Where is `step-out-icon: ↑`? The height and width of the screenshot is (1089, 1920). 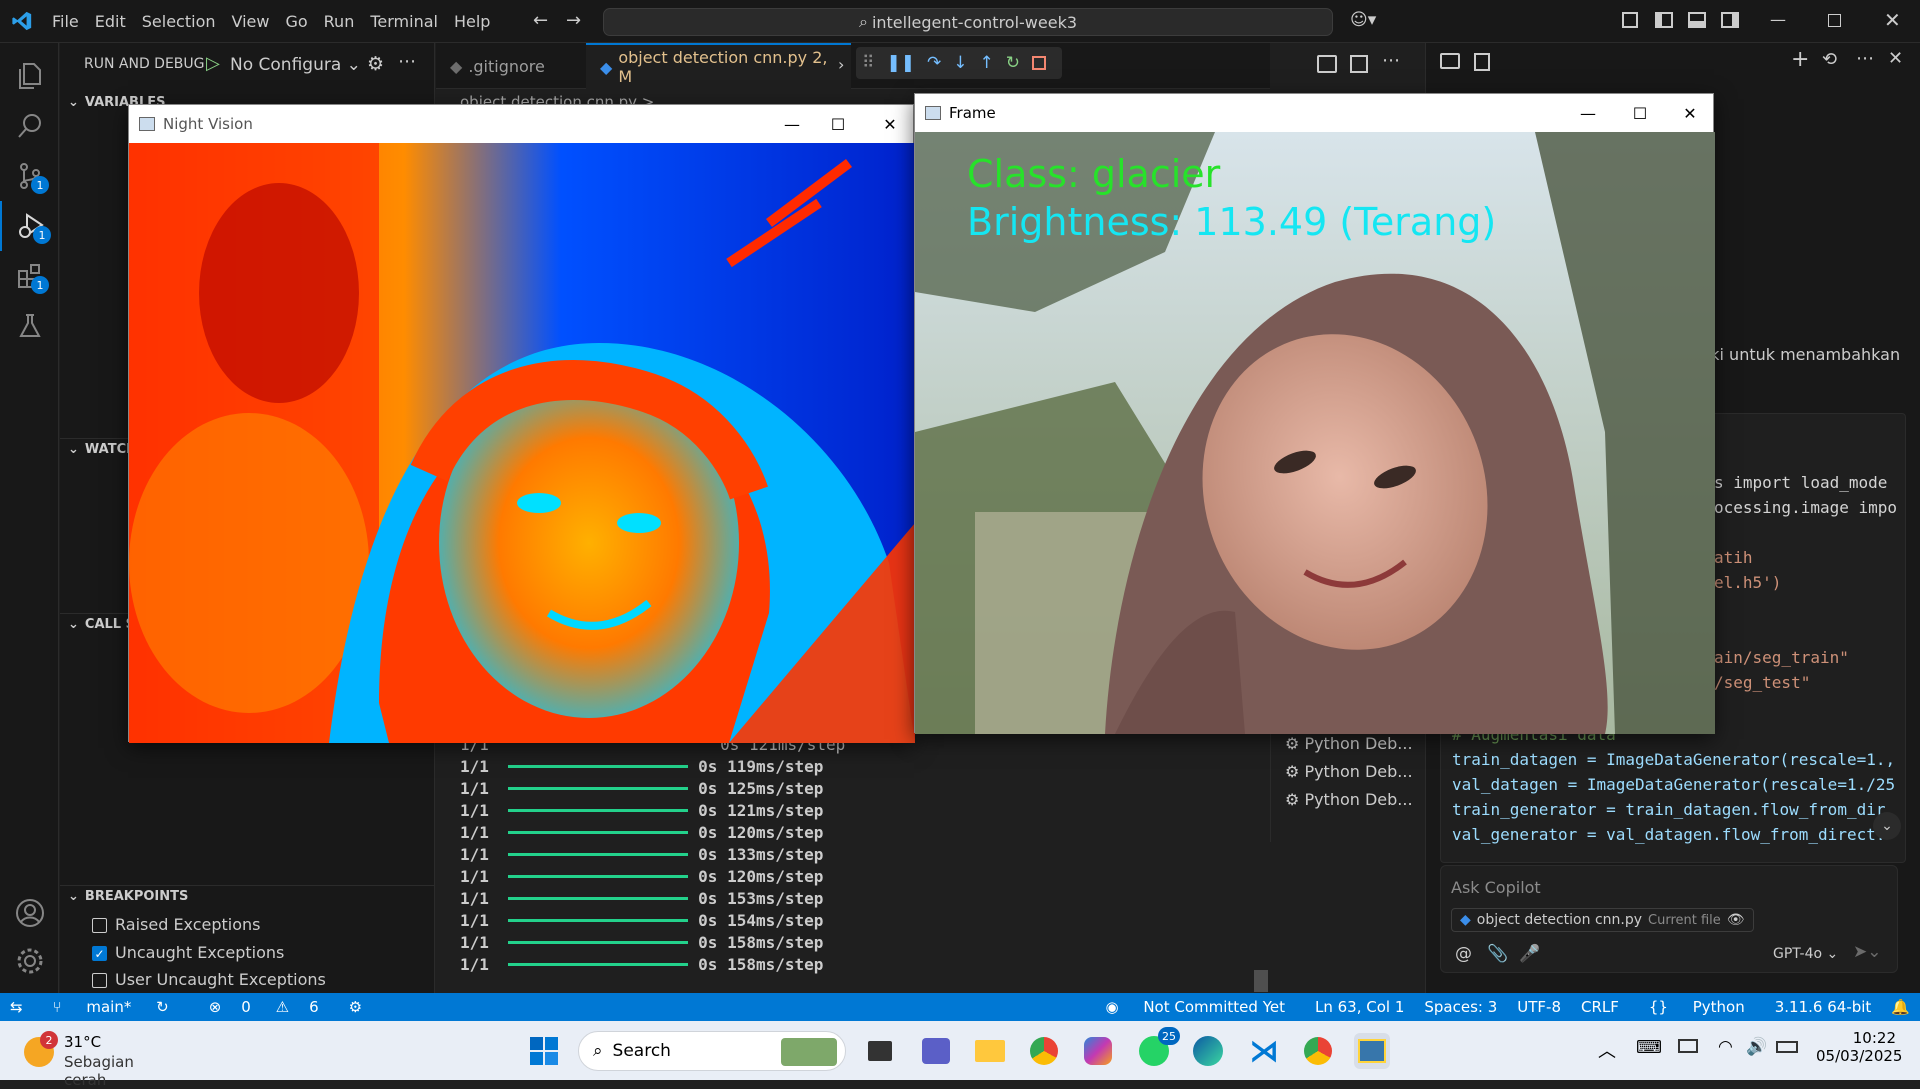 step-out-icon: ↑ is located at coordinates (986, 63).